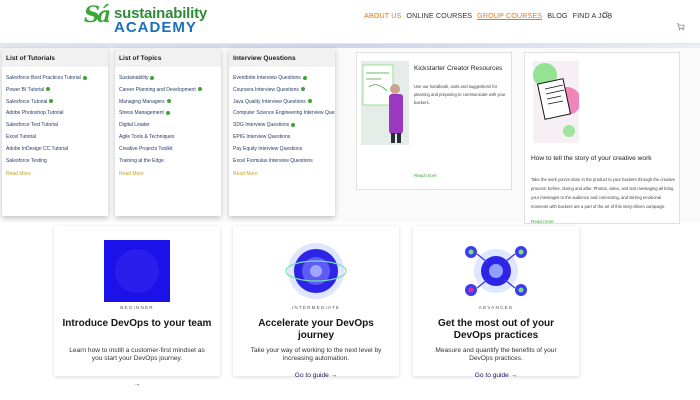 Image resolution: width=700 pixels, height=400 pixels. What do you see at coordinates (266, 89) in the screenshot?
I see `menu-item-label: Coursera Interview Questions` at bounding box center [266, 89].